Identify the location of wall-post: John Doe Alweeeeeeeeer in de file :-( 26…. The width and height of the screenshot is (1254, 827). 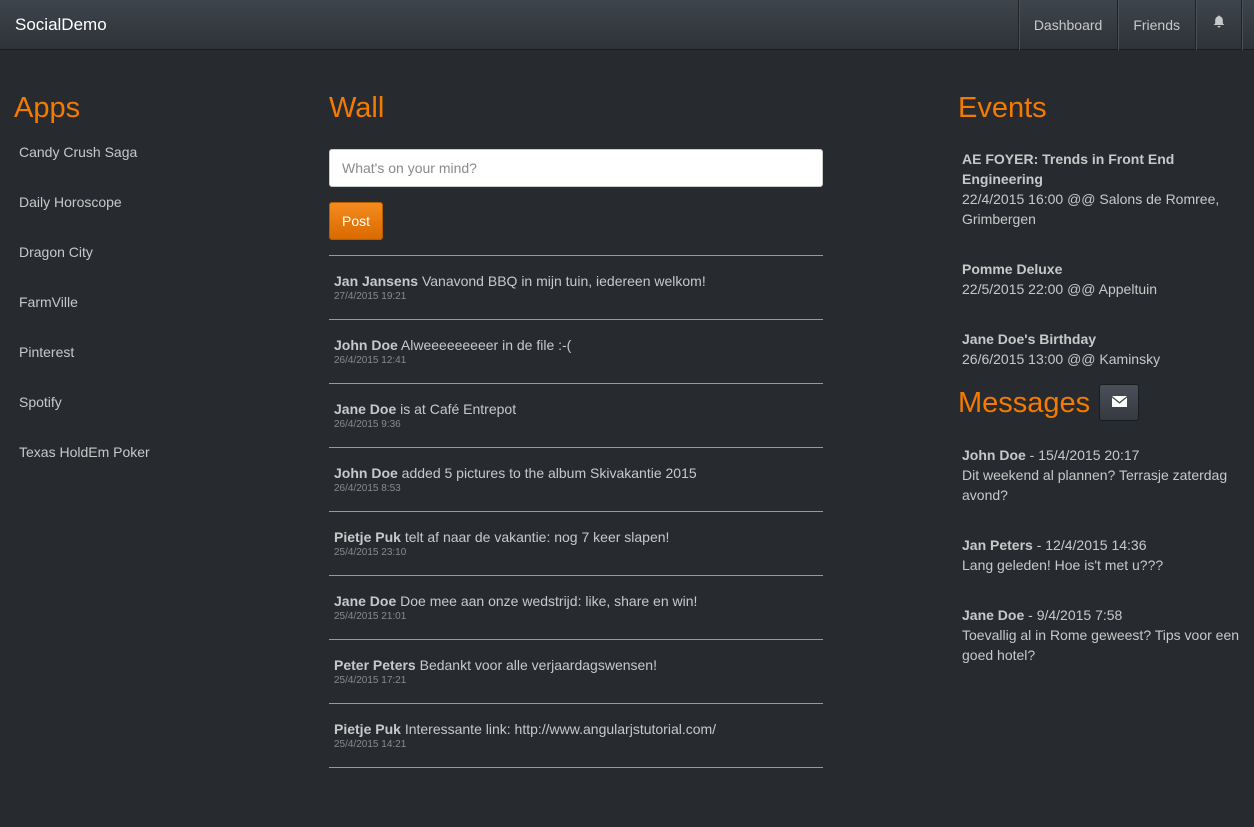
(576, 352).